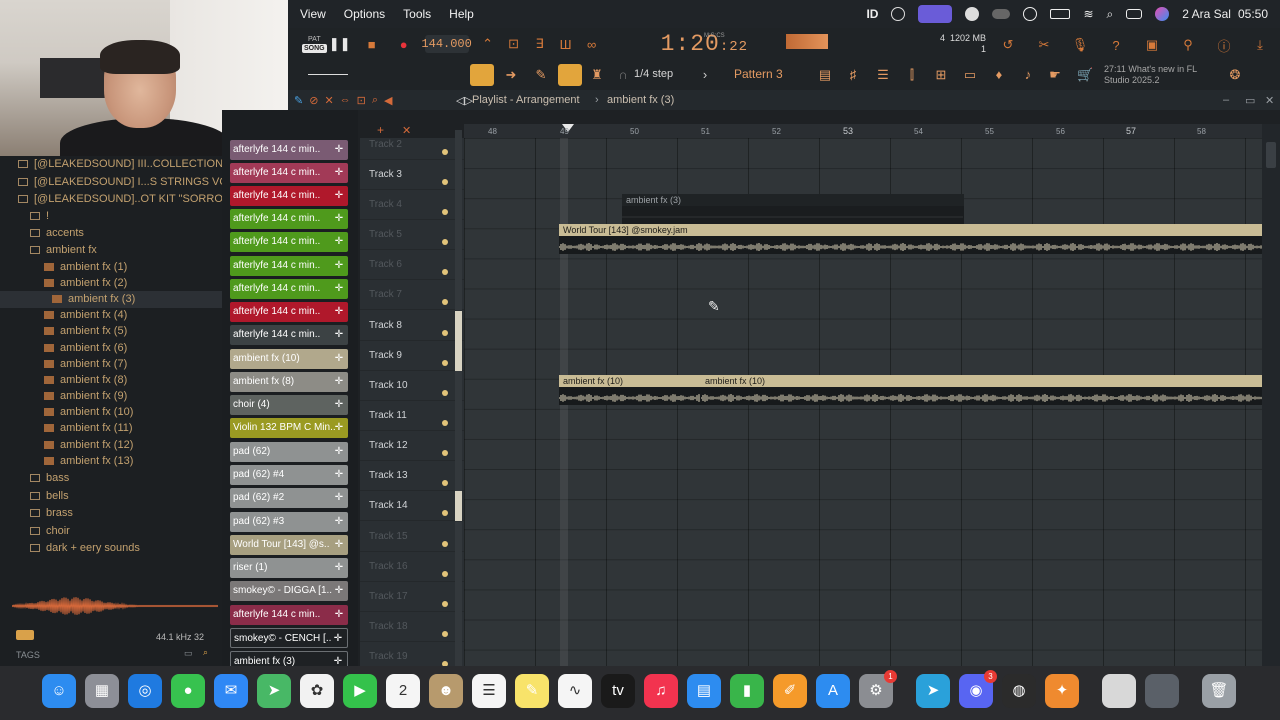 The height and width of the screenshot is (720, 1280). Describe the element at coordinates (417, 14) in the screenshot. I see `menu-tools: Tools` at that location.